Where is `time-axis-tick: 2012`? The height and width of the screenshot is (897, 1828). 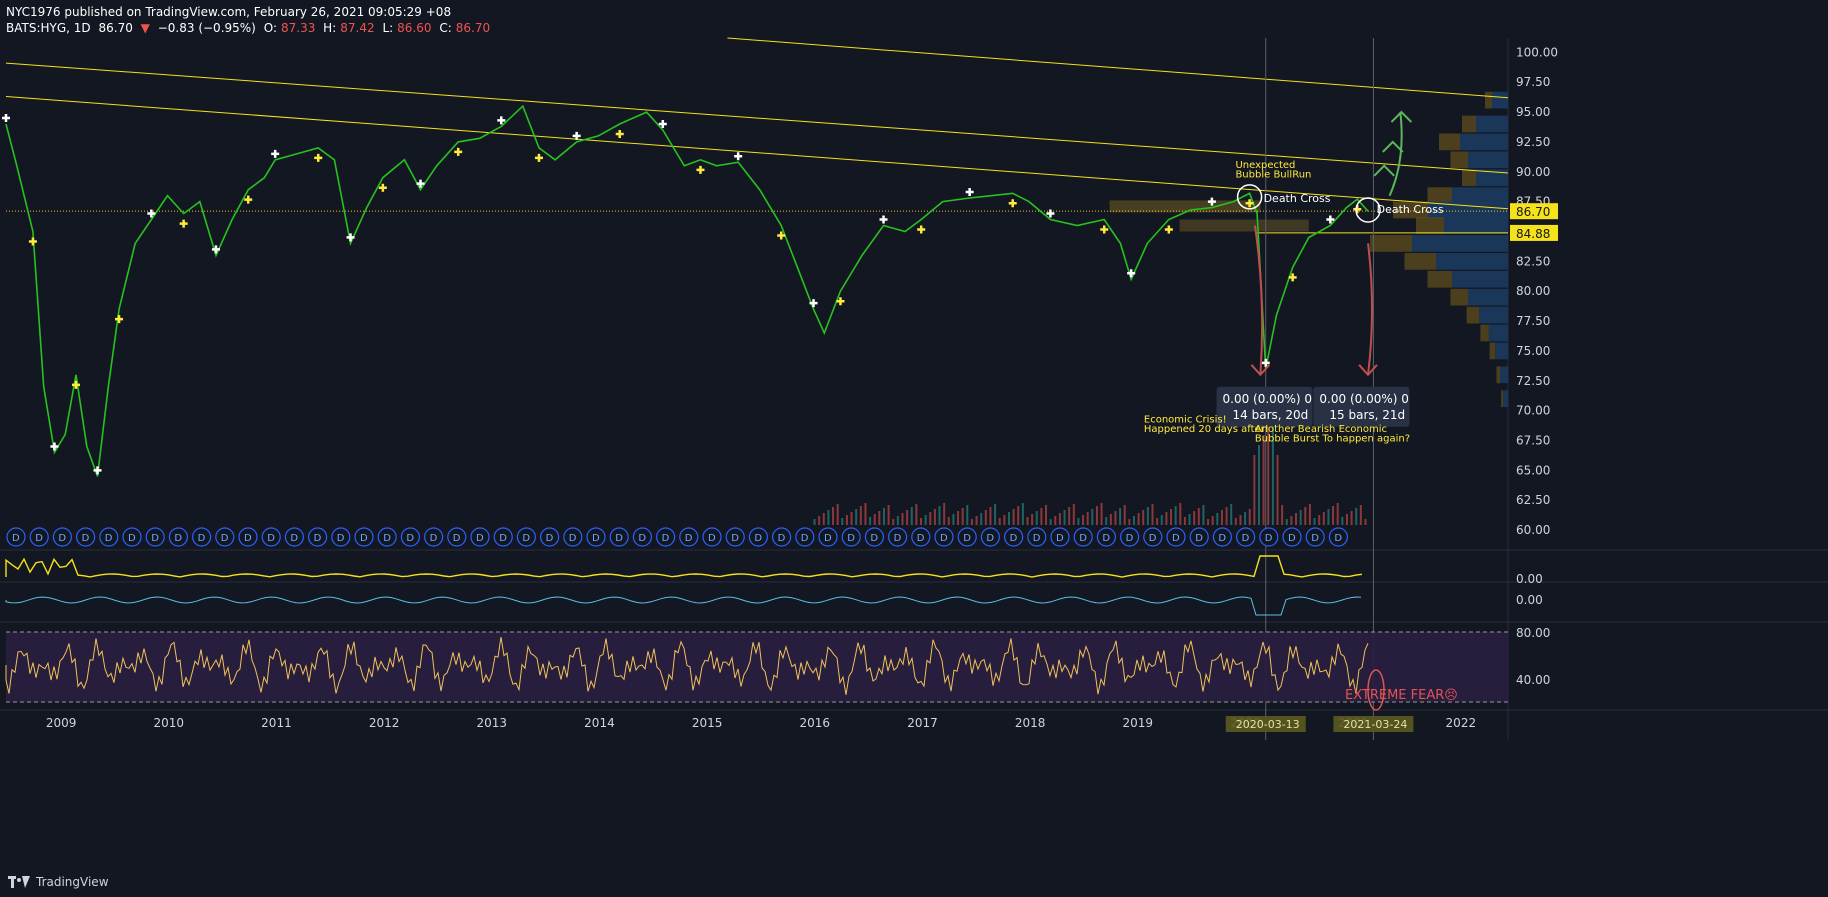 time-axis-tick: 2012 is located at coordinates (384, 723).